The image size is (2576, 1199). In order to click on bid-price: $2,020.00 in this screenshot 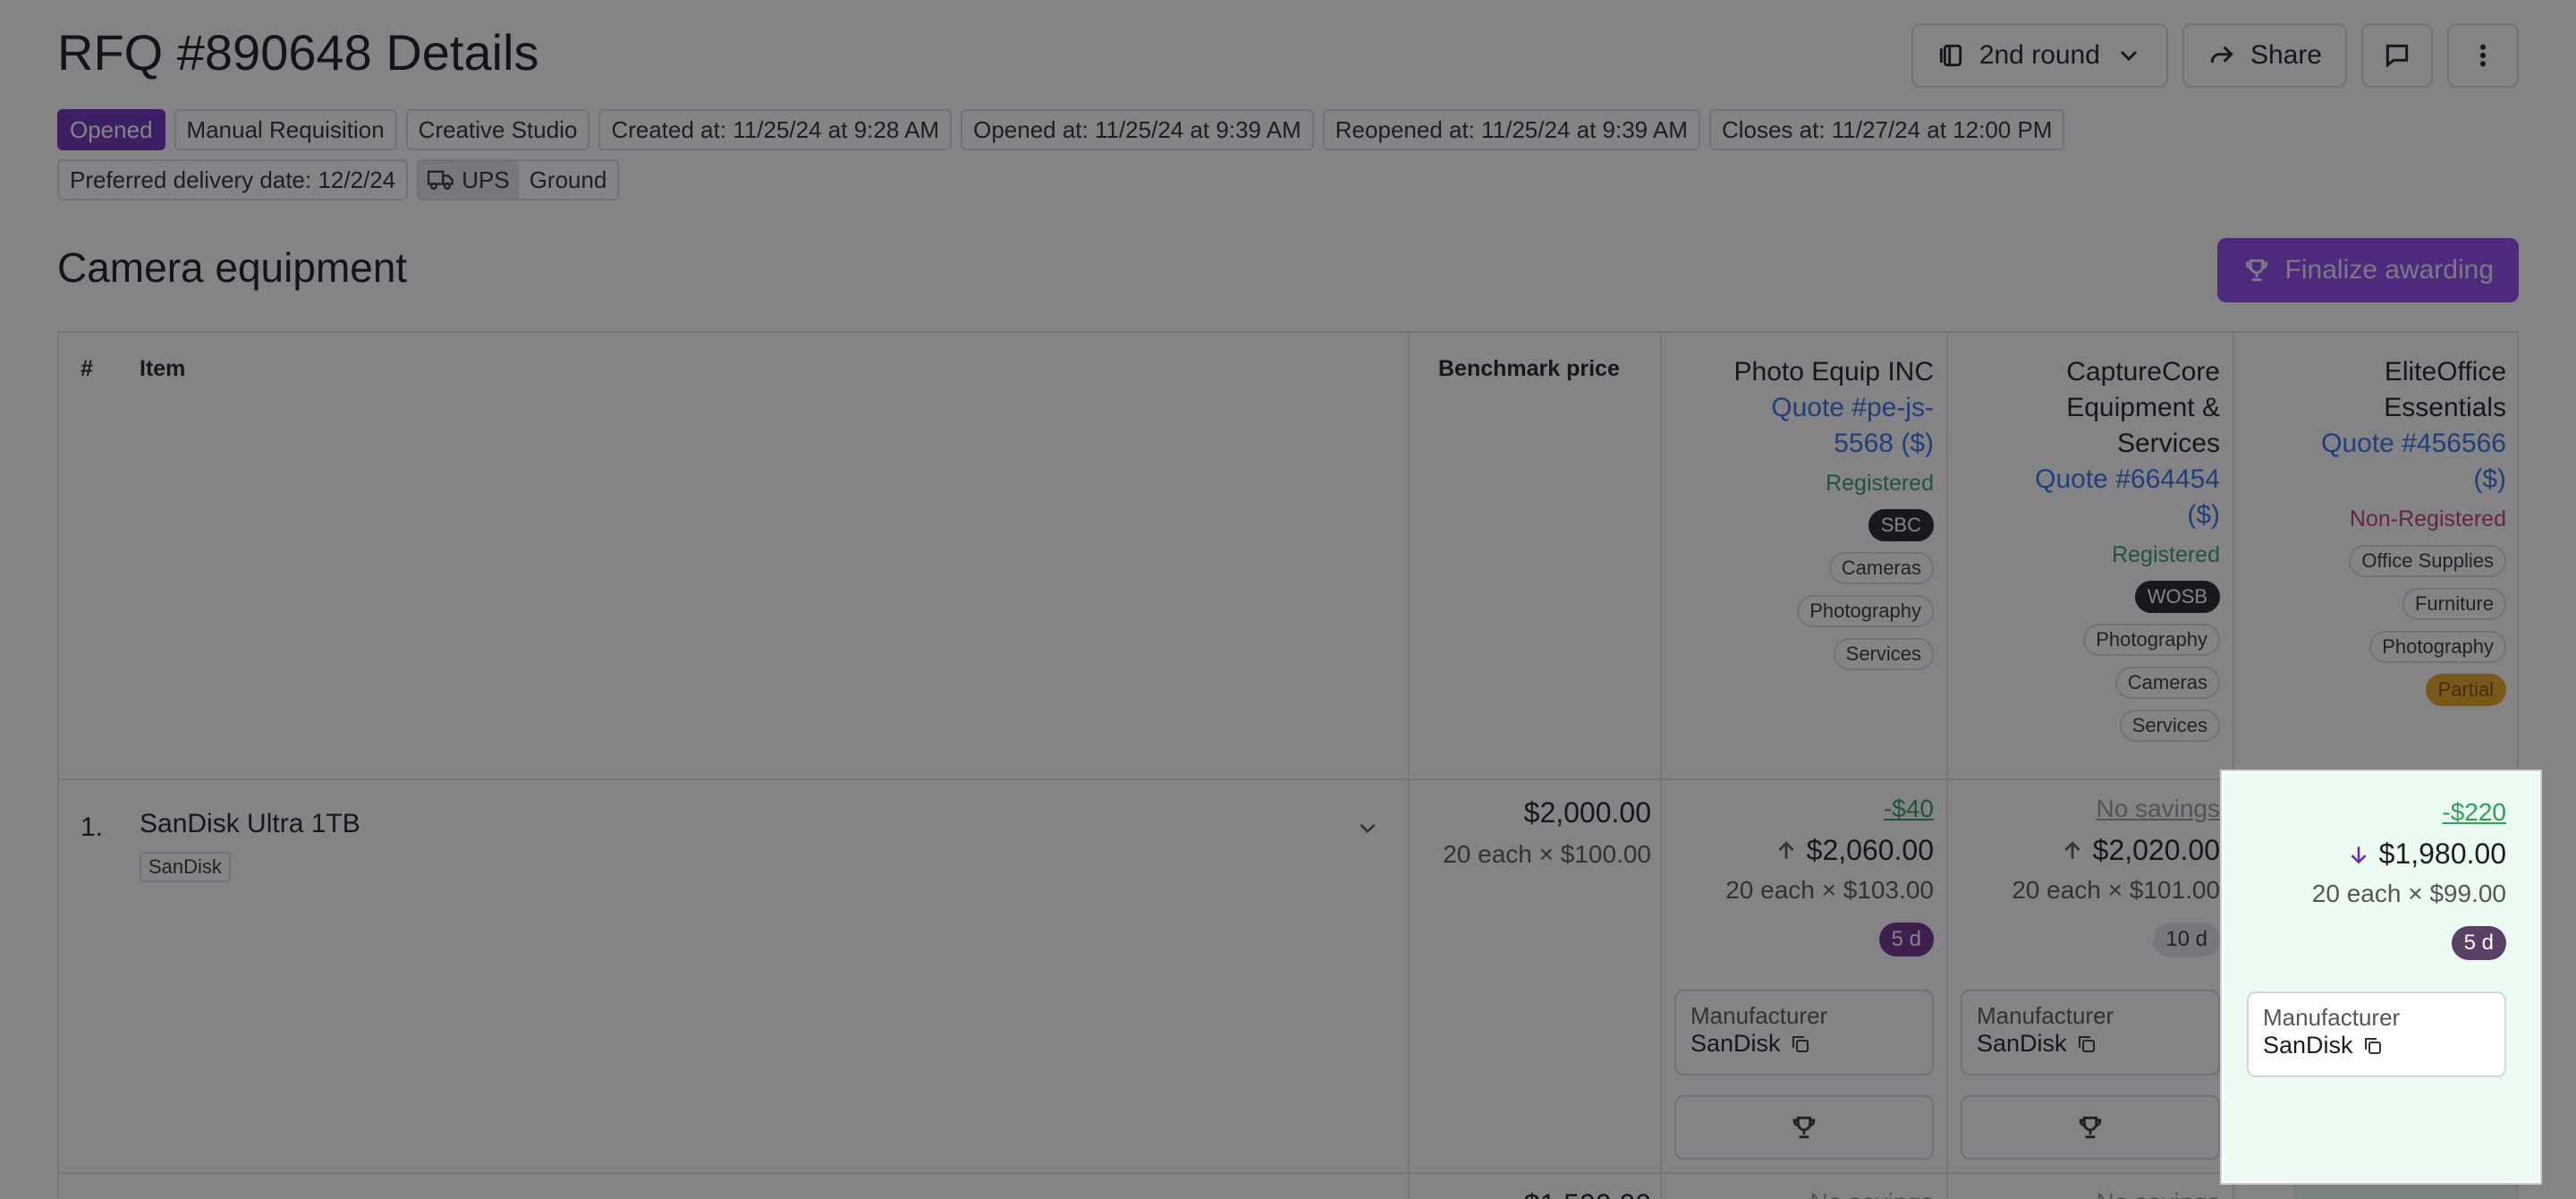, I will do `click(2084, 850)`.